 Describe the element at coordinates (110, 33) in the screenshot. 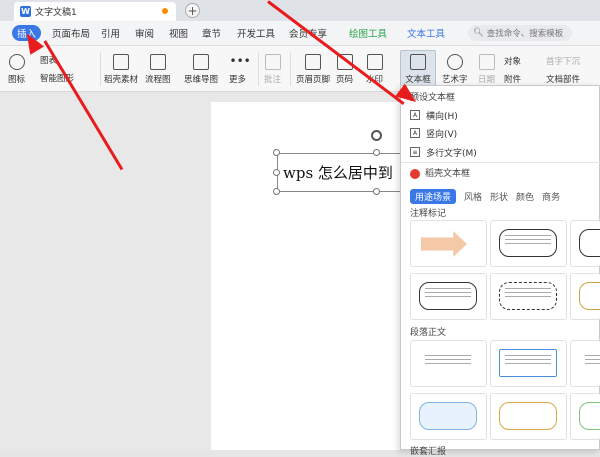

I see `menu-reference: 引用` at that location.